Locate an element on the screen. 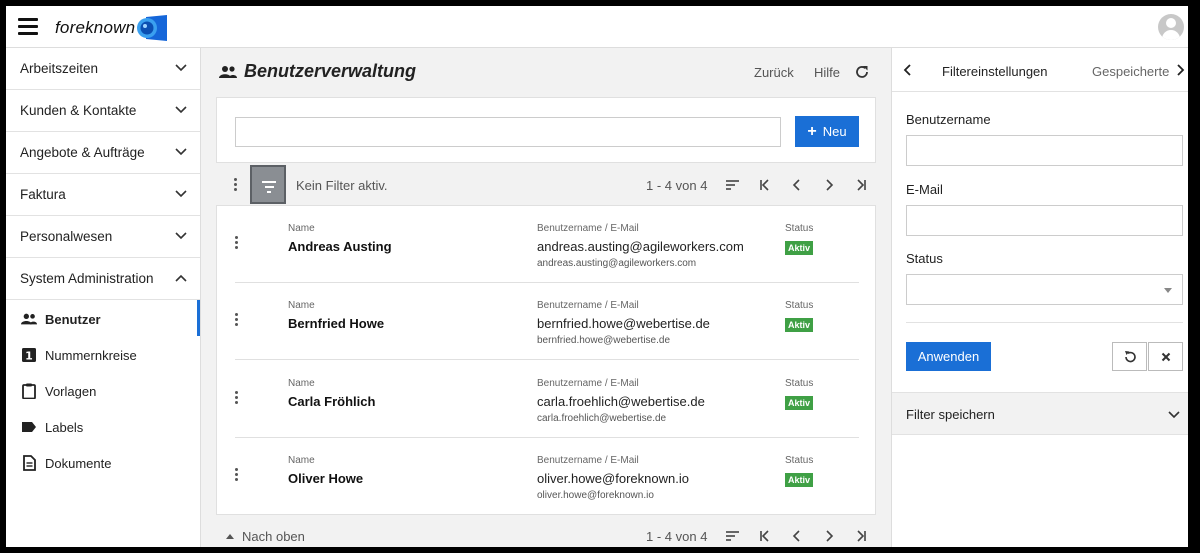  sidebar-item-nummernkreise: 1 Nummernkreise is located at coordinates (103, 354).